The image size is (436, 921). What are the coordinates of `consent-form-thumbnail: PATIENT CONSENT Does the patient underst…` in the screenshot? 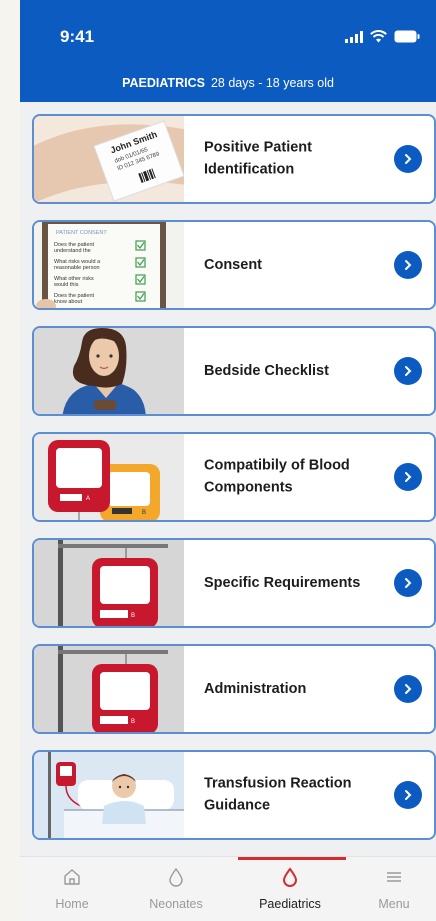 It's located at (109, 265).